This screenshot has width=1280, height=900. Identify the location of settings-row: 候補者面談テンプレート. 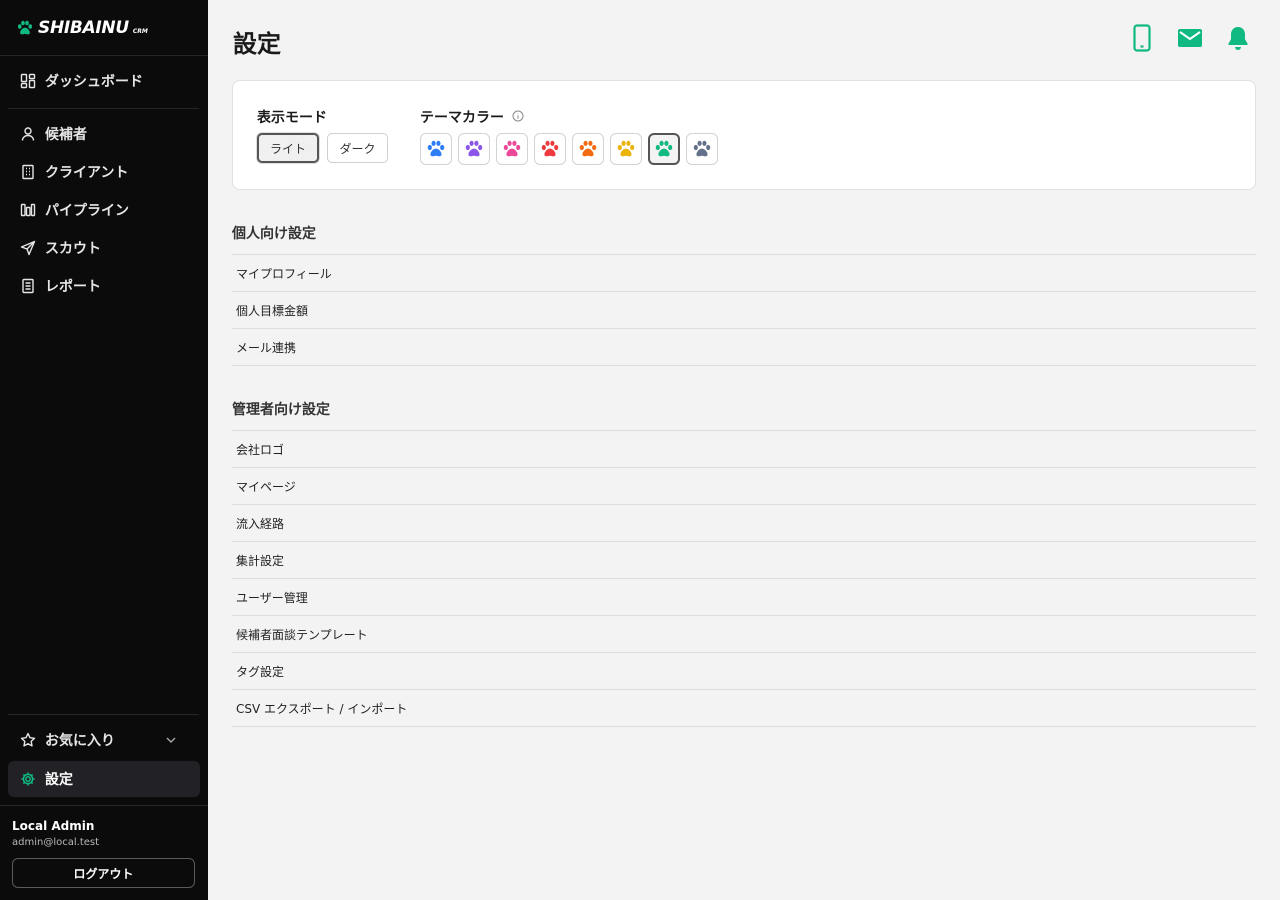
(744, 634).